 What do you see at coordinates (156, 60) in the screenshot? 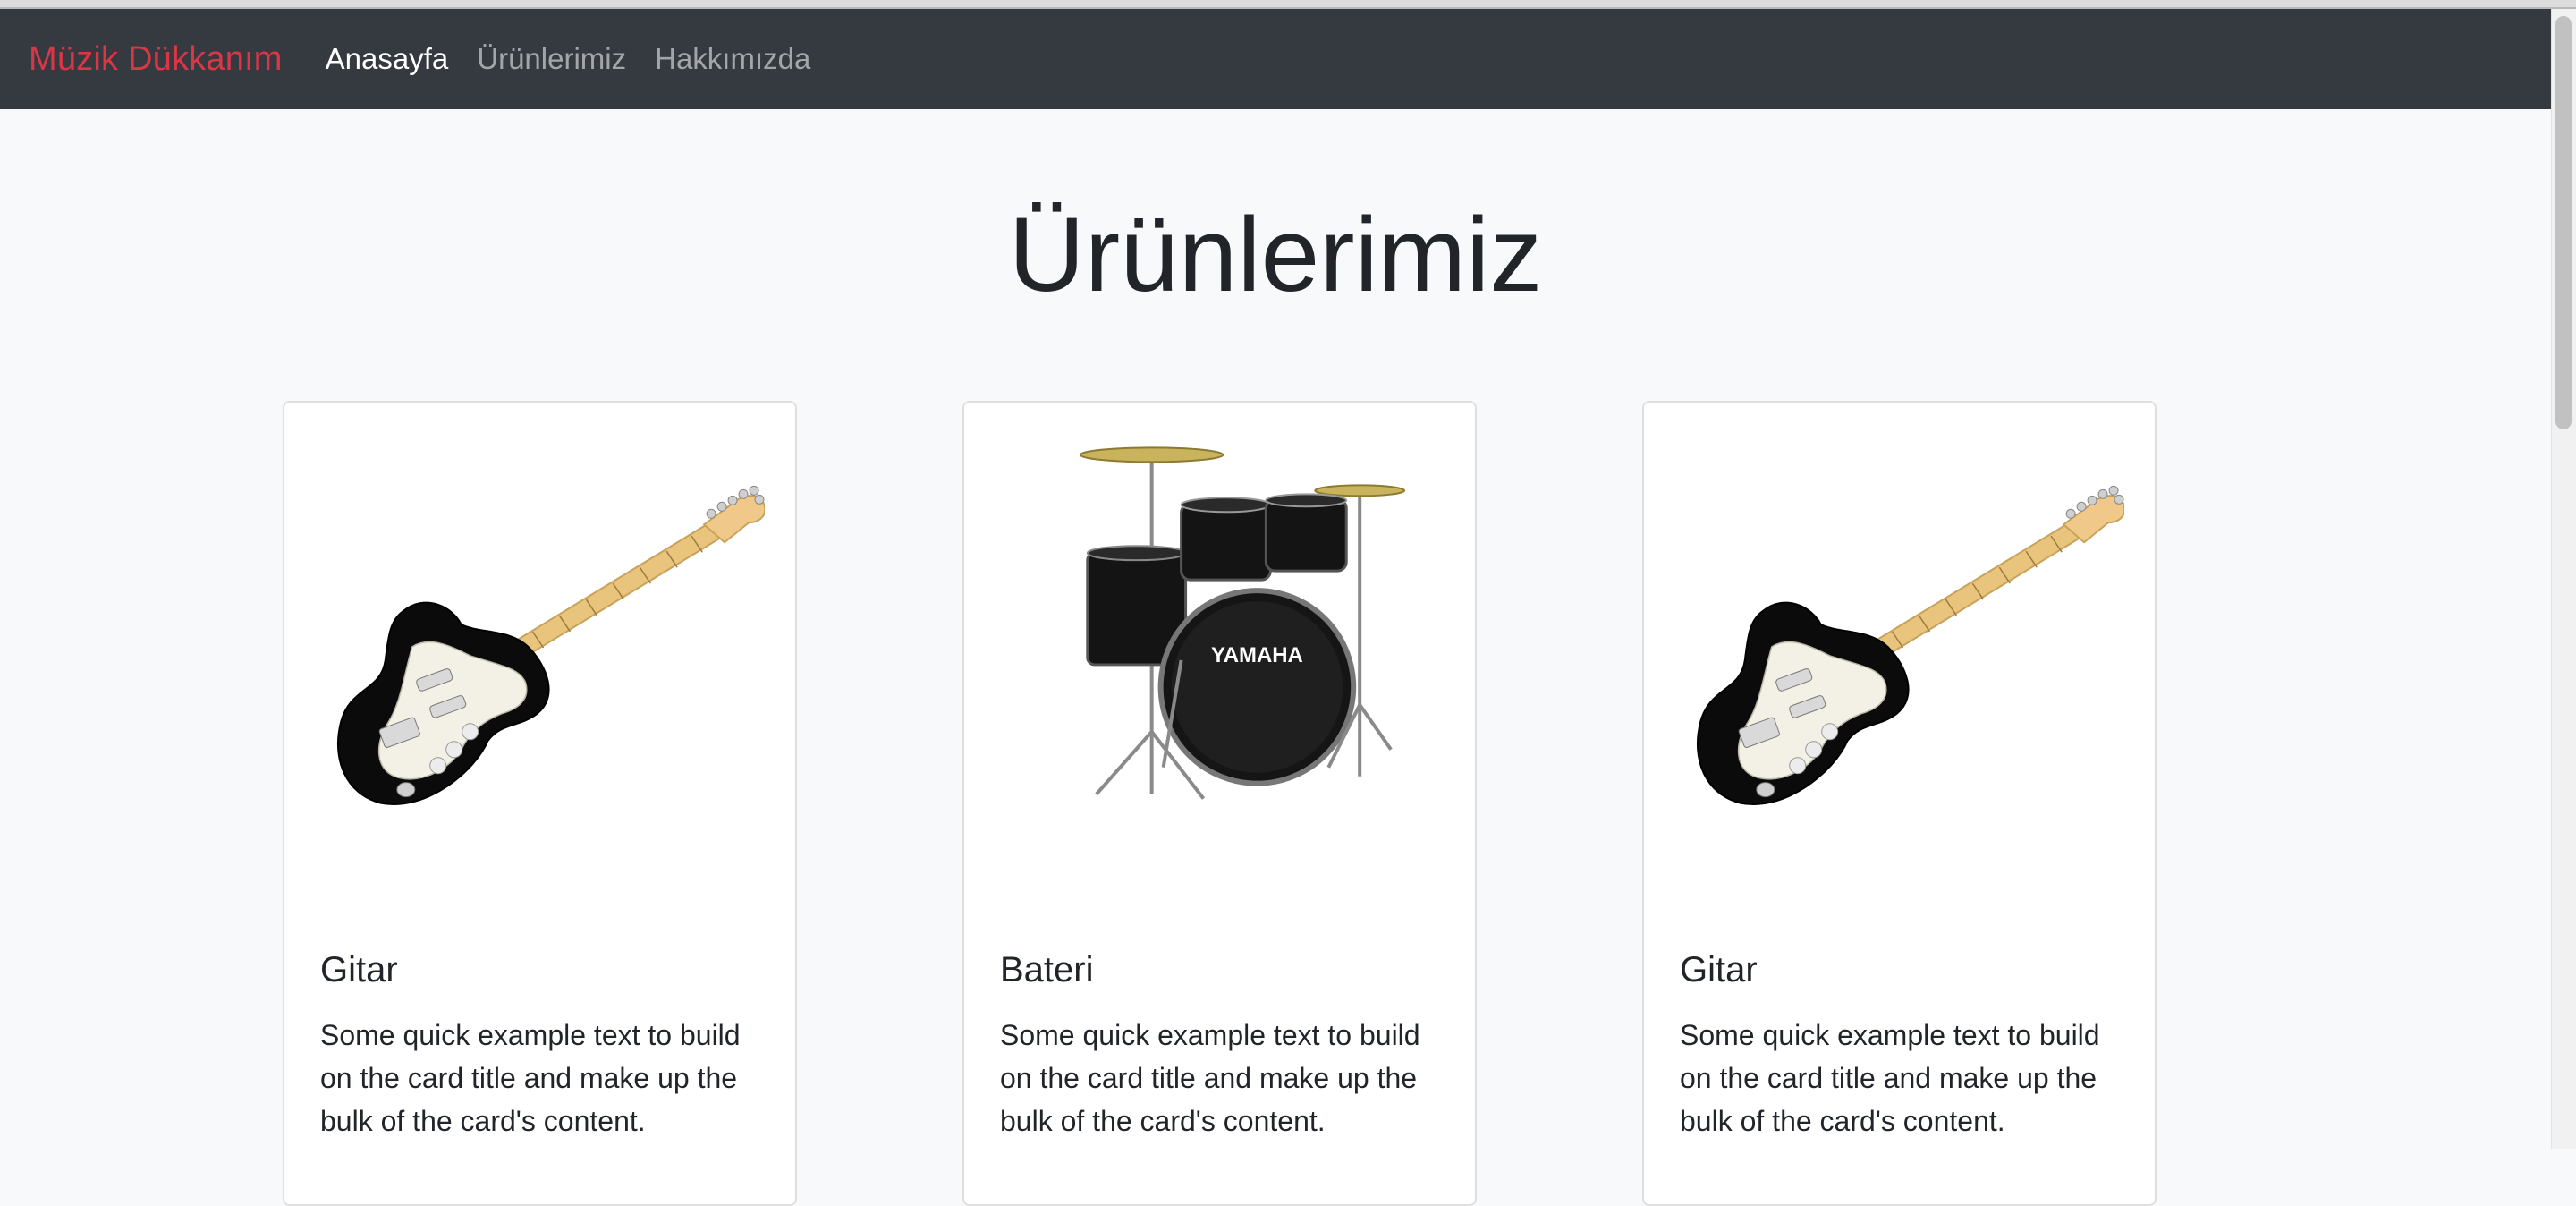
I see `brand-link: Müzik Dükkanım` at bounding box center [156, 60].